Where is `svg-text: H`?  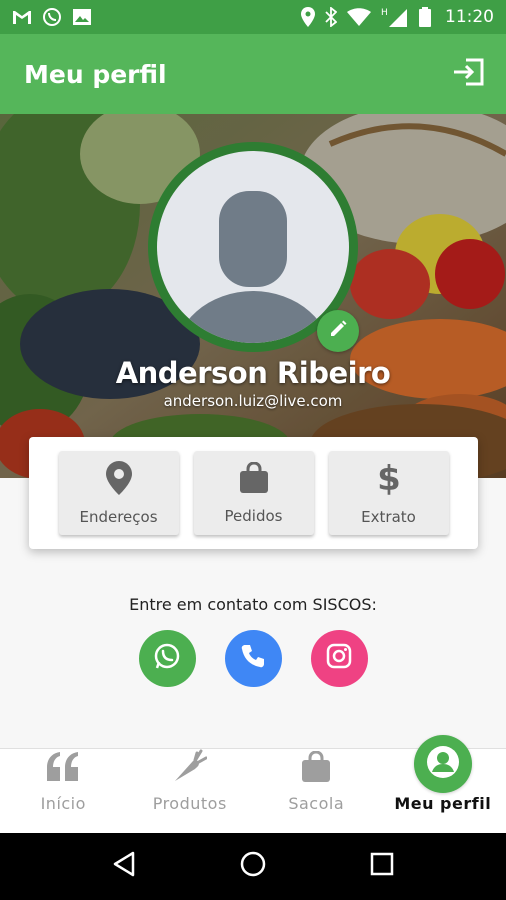 svg-text: H is located at coordinates (384, 13).